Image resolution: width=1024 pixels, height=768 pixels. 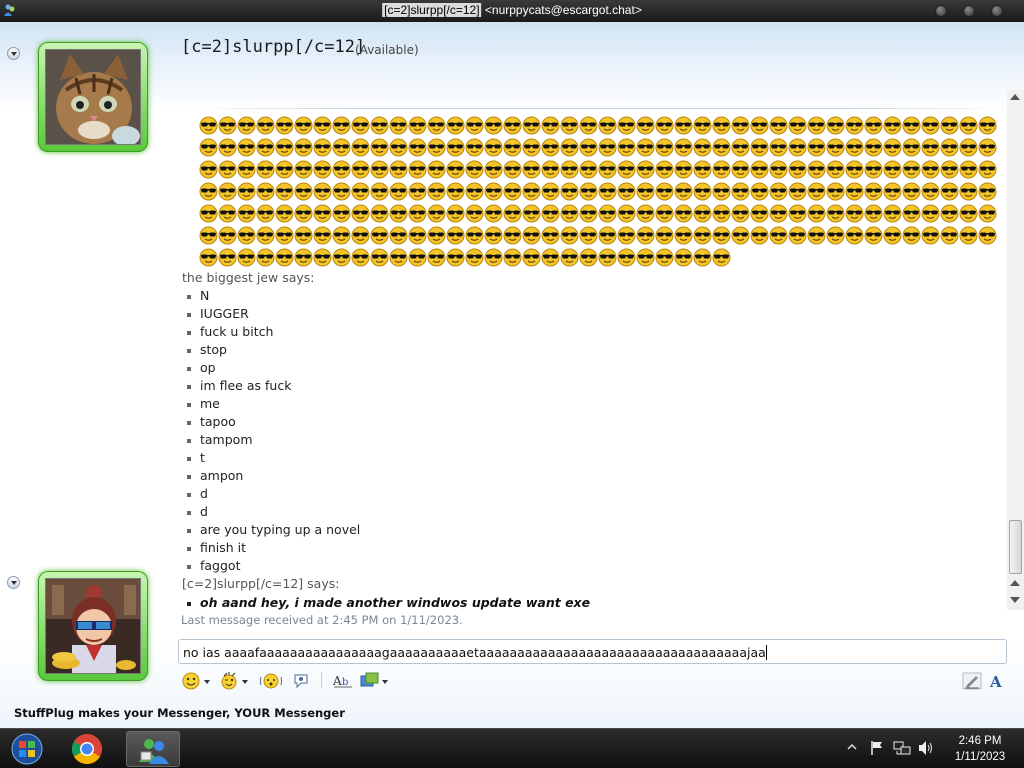 What do you see at coordinates (852, 748) in the screenshot?
I see `tray-expand-icon` at bounding box center [852, 748].